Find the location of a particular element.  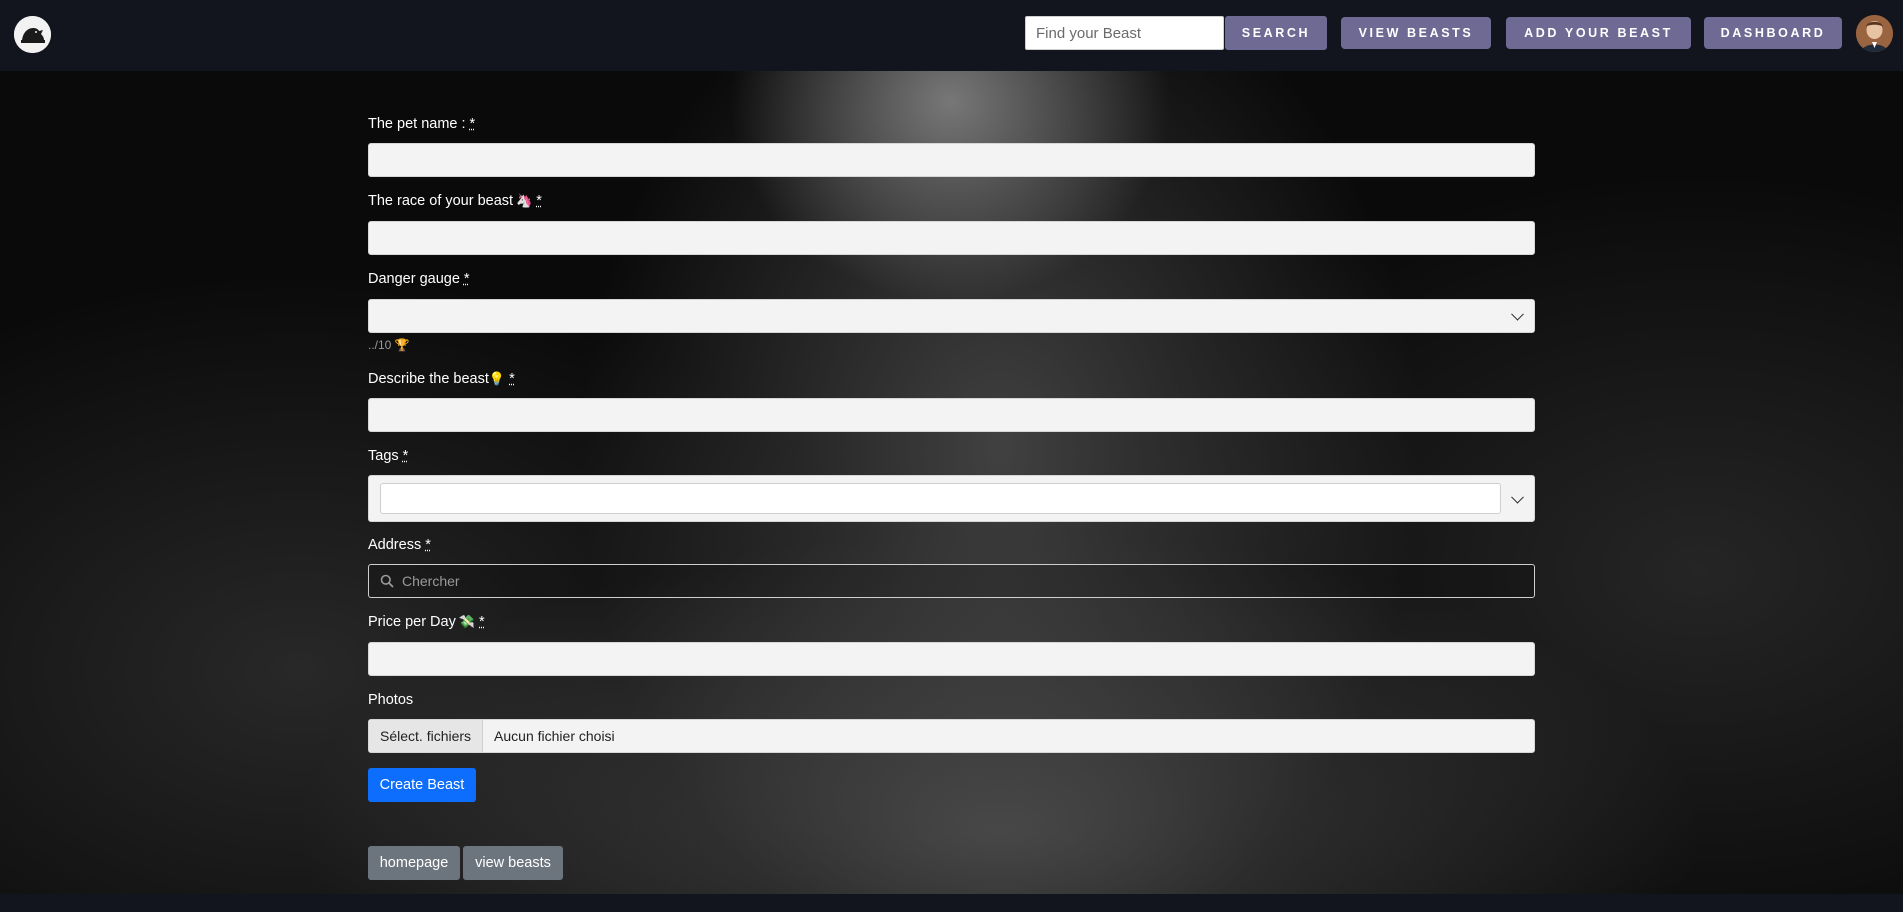

pet-name-label: The pet name : * is located at coordinates (422, 124).